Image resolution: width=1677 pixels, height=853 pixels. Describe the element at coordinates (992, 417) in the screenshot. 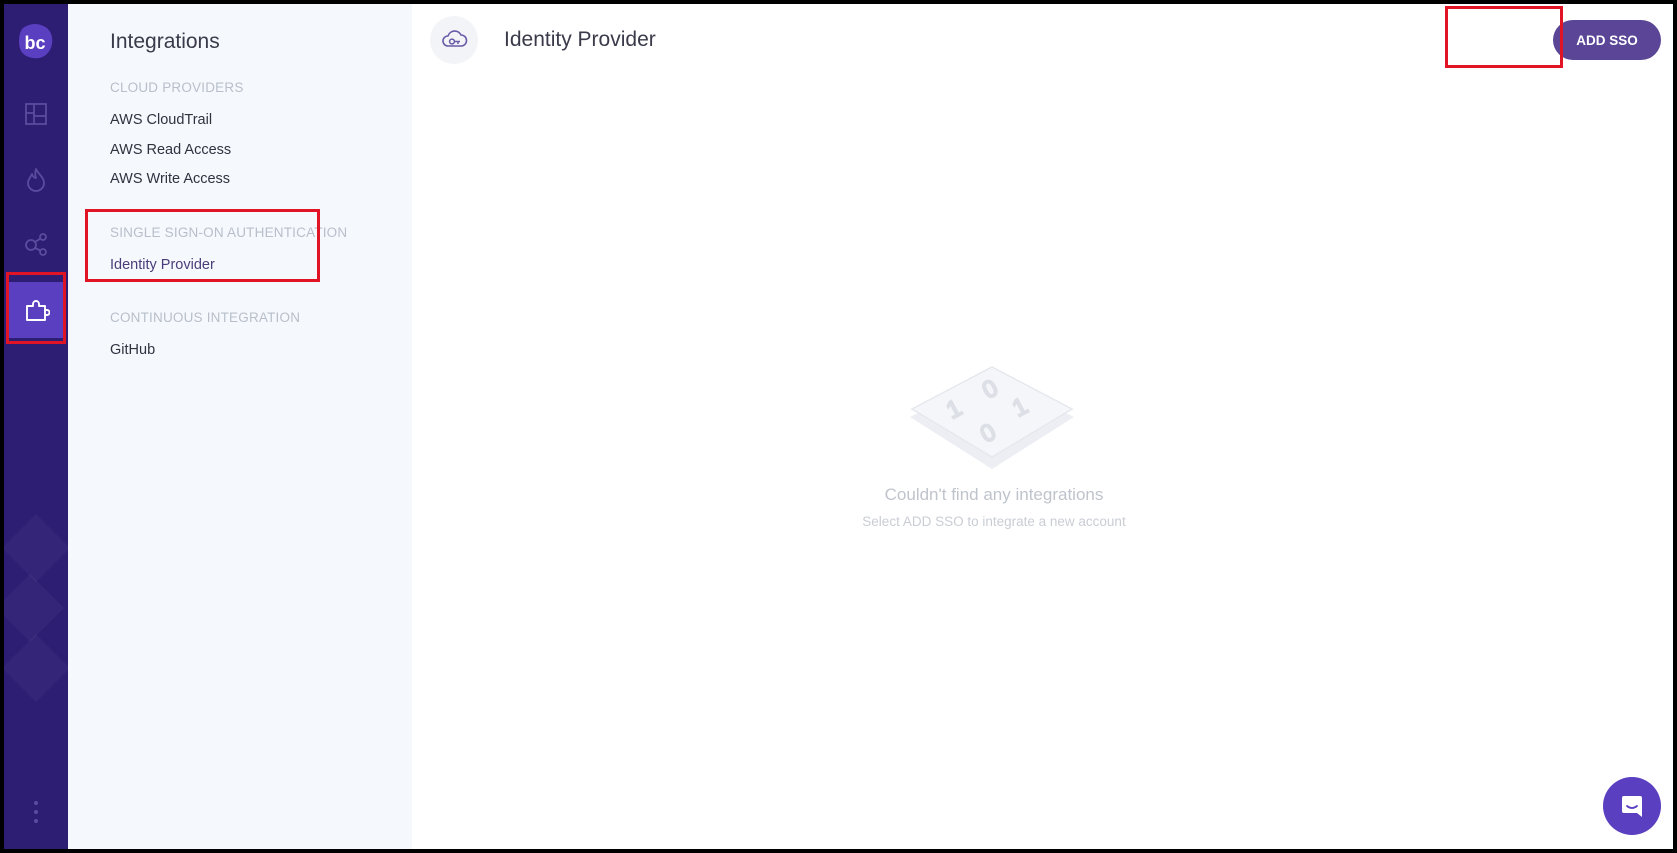

I see `empty-state-illustration: 0 1 1 0` at that location.